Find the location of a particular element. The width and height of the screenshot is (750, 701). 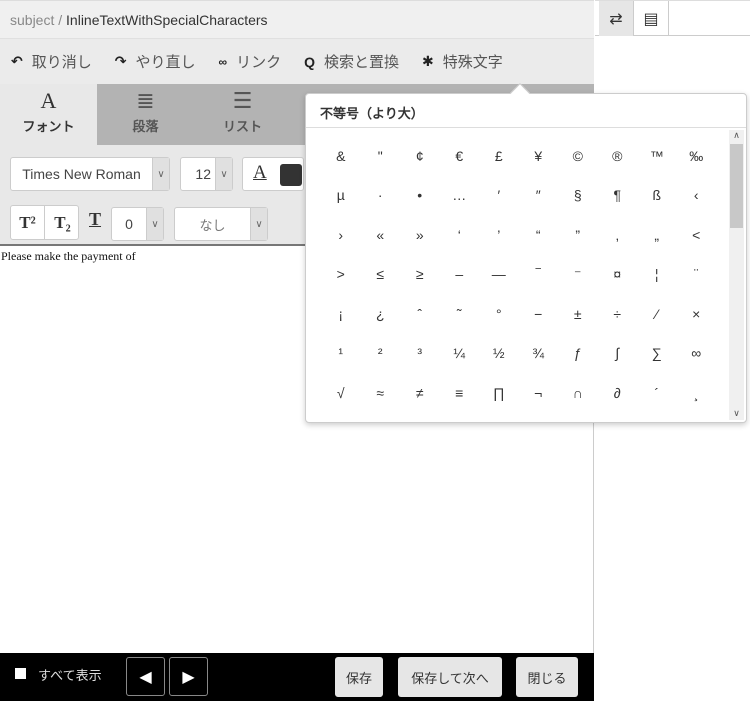

special-char-item: ¢ is located at coordinates (420, 156).